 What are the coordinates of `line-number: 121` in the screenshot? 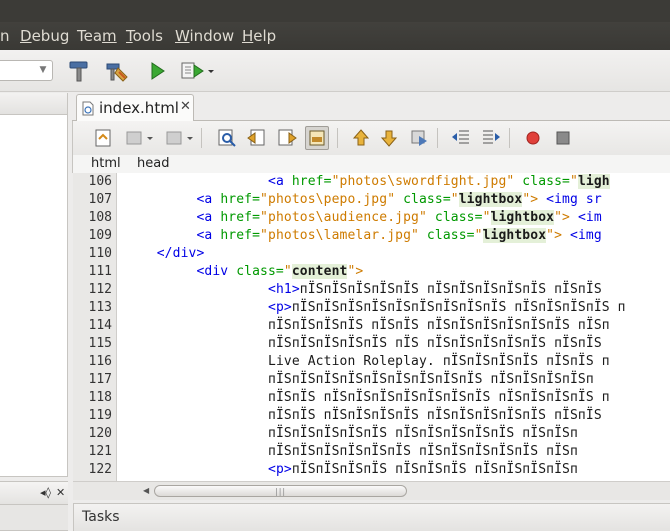 It's located at (100, 451).